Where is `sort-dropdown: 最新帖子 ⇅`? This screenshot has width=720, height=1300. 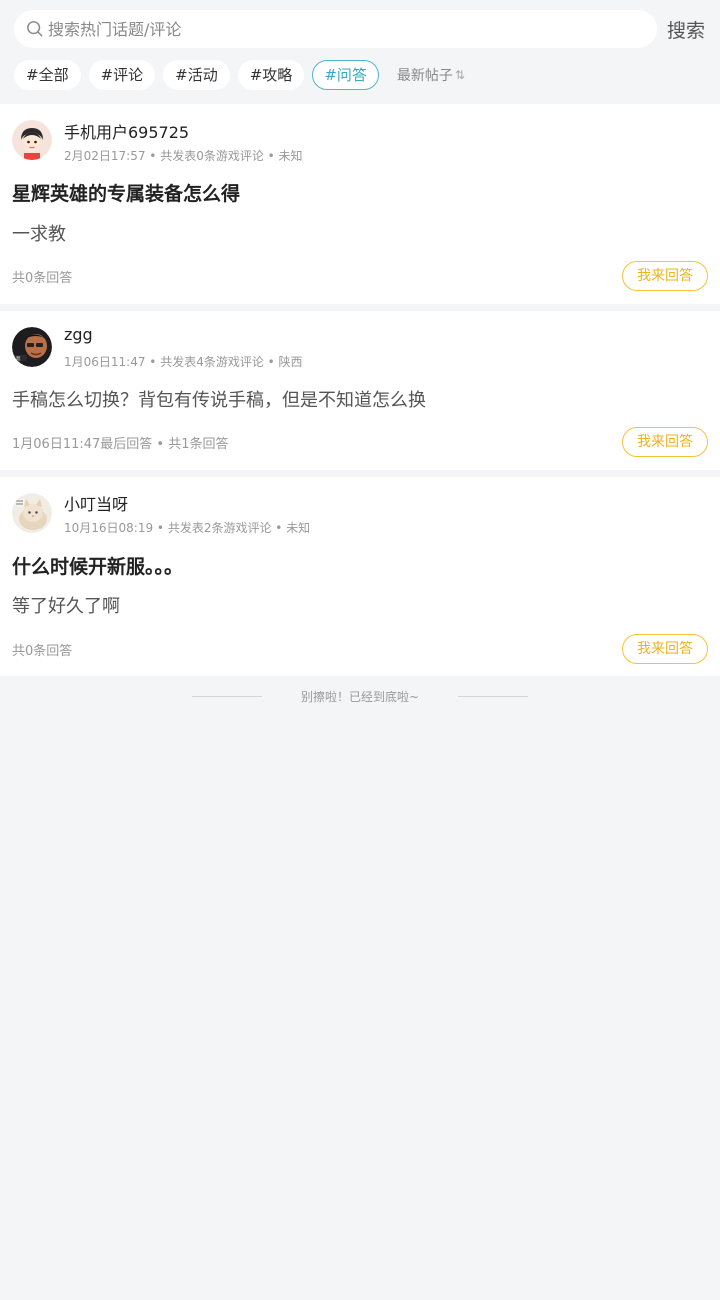
sort-dropdown: 最新帖子 ⇅ is located at coordinates (431, 75).